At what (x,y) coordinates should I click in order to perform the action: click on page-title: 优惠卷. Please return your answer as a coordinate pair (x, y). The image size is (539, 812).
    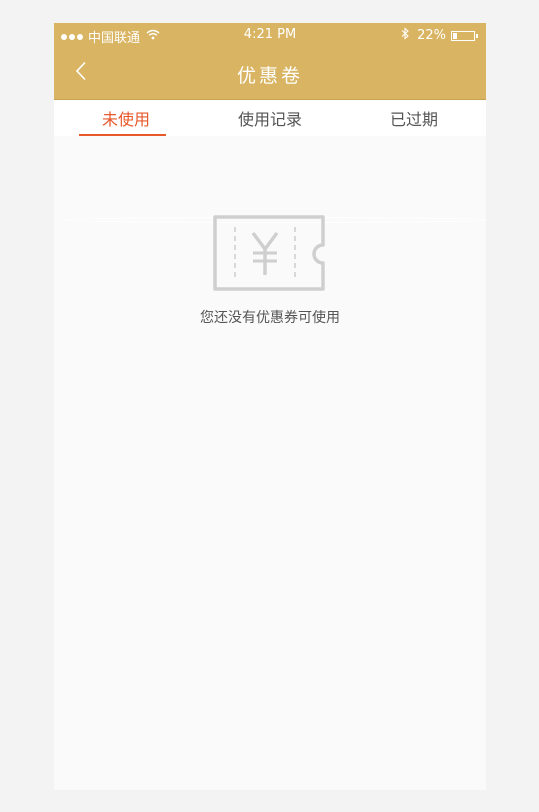
    Looking at the image, I should click on (269, 76).